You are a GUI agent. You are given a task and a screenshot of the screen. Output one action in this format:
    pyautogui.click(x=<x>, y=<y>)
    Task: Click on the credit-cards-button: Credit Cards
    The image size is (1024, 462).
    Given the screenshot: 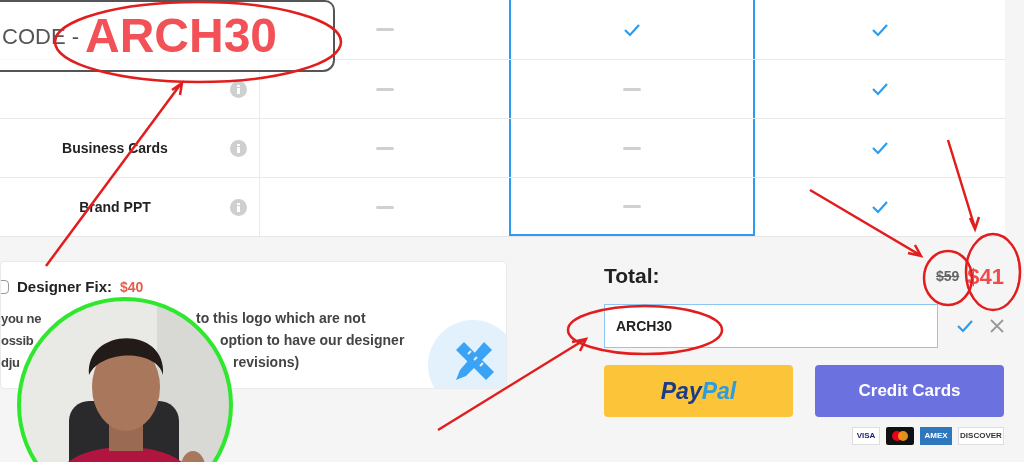 What is the action you would take?
    pyautogui.click(x=909, y=391)
    